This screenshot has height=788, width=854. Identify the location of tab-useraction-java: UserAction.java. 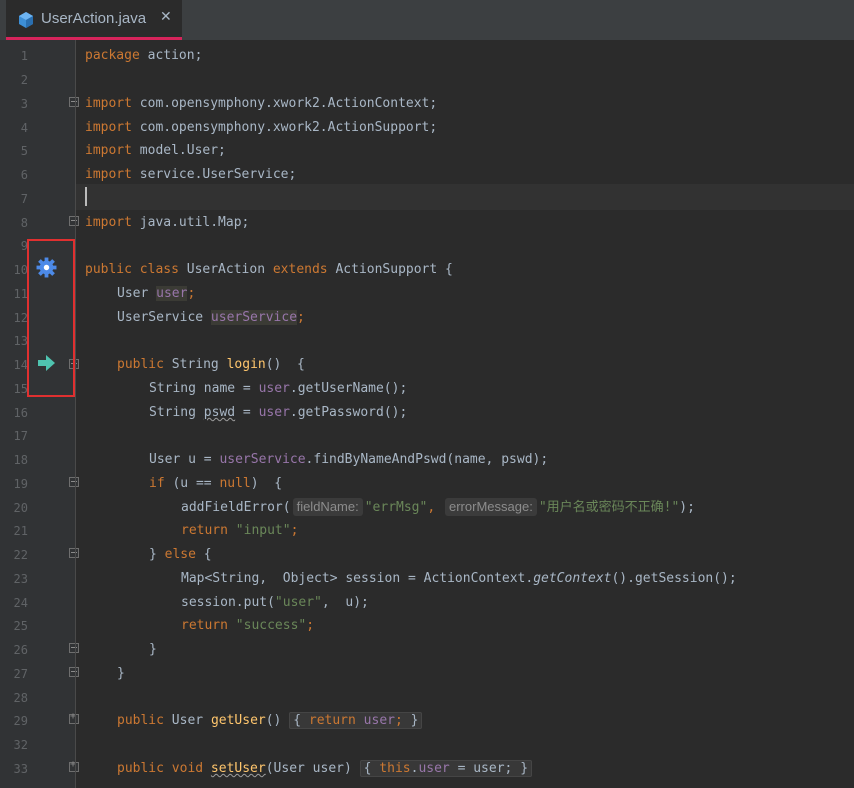
(94, 20).